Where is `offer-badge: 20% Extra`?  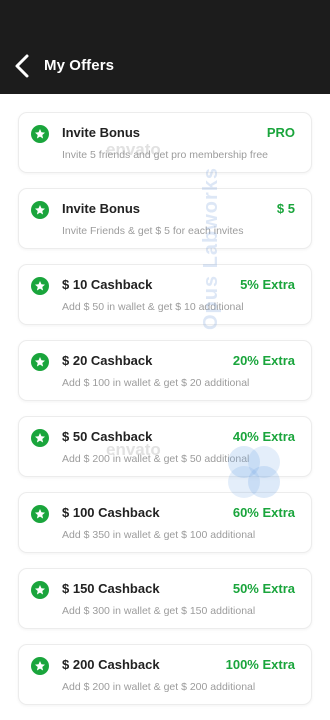
offer-badge: 20% Extra is located at coordinates (263, 360).